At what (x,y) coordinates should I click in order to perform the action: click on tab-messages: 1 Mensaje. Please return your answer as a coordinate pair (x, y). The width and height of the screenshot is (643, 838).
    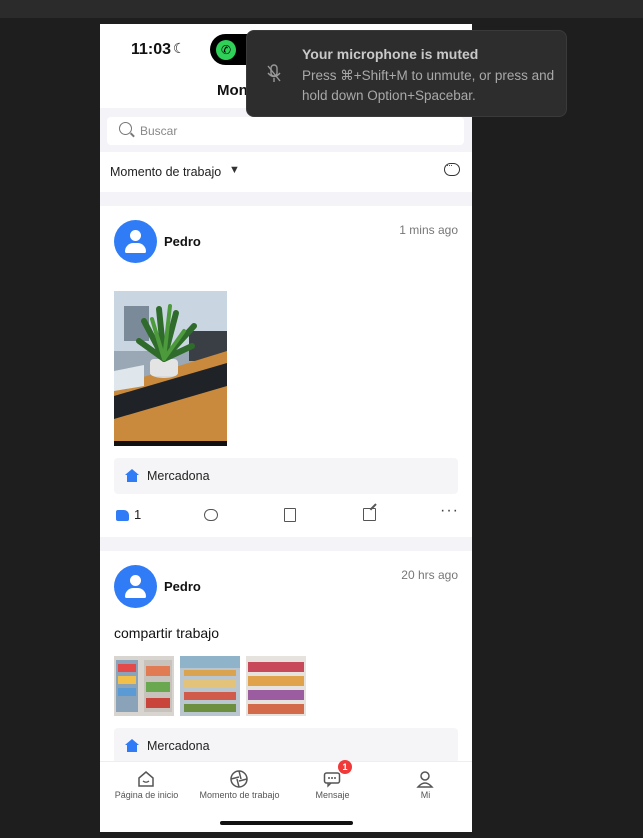
    Looking at the image, I should click on (332, 791).